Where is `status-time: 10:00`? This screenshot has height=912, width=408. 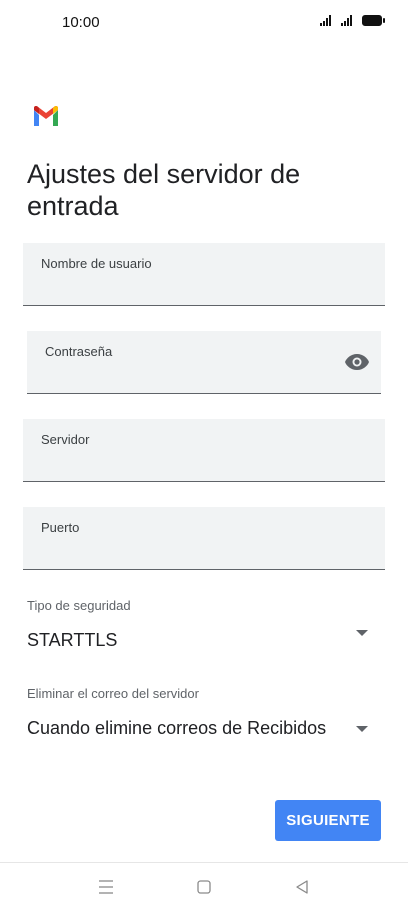
status-time: 10:00 is located at coordinates (81, 22).